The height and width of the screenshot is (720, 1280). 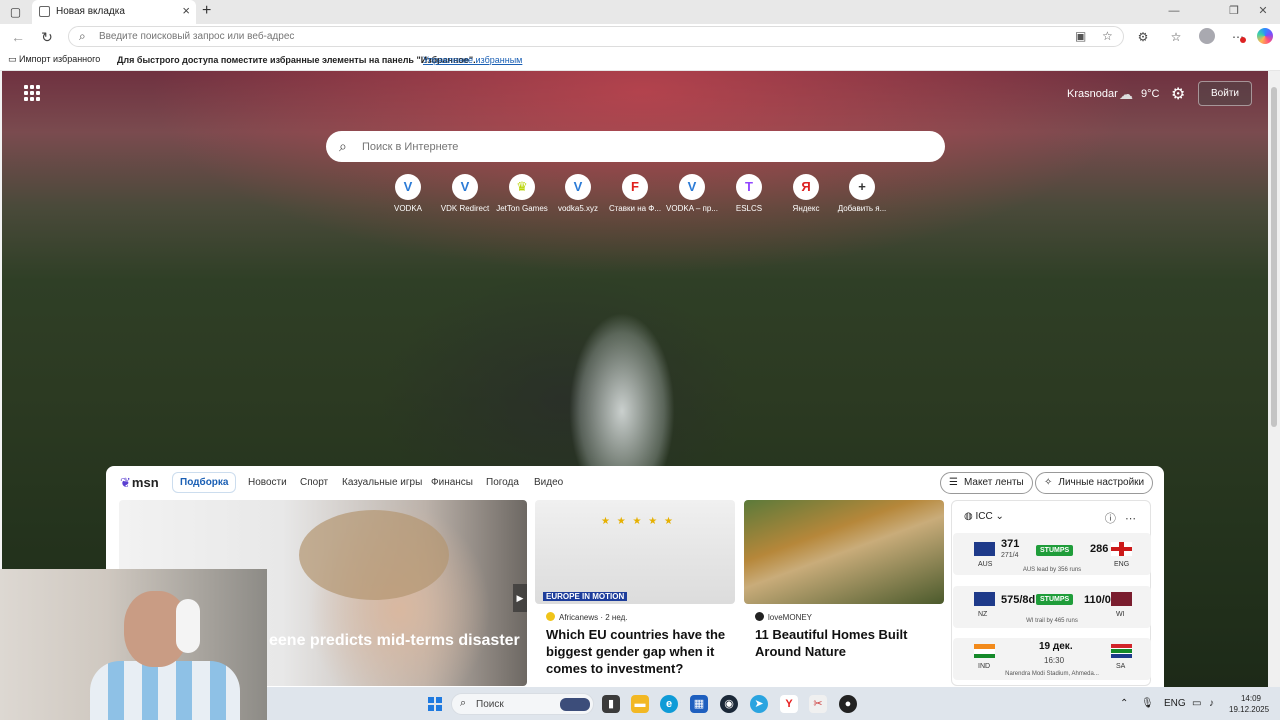 I want to click on volume-icon: ♪, so click(x=1211, y=703).